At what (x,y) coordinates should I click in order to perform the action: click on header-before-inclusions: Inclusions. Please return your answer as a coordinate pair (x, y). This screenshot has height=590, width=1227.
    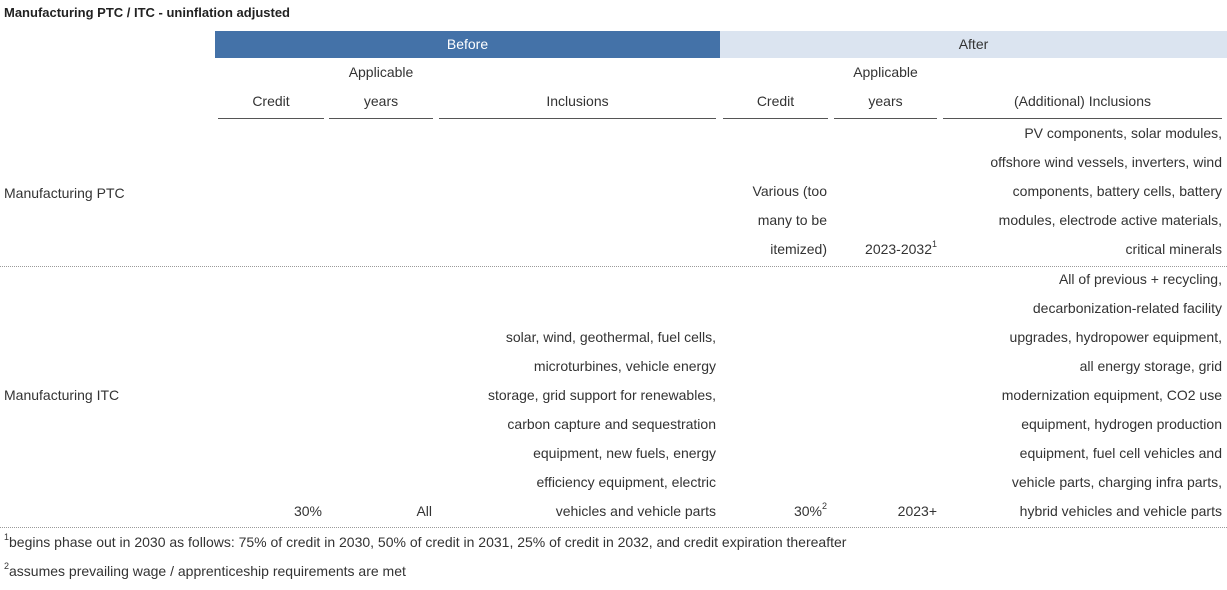
    Looking at the image, I should click on (577, 101).